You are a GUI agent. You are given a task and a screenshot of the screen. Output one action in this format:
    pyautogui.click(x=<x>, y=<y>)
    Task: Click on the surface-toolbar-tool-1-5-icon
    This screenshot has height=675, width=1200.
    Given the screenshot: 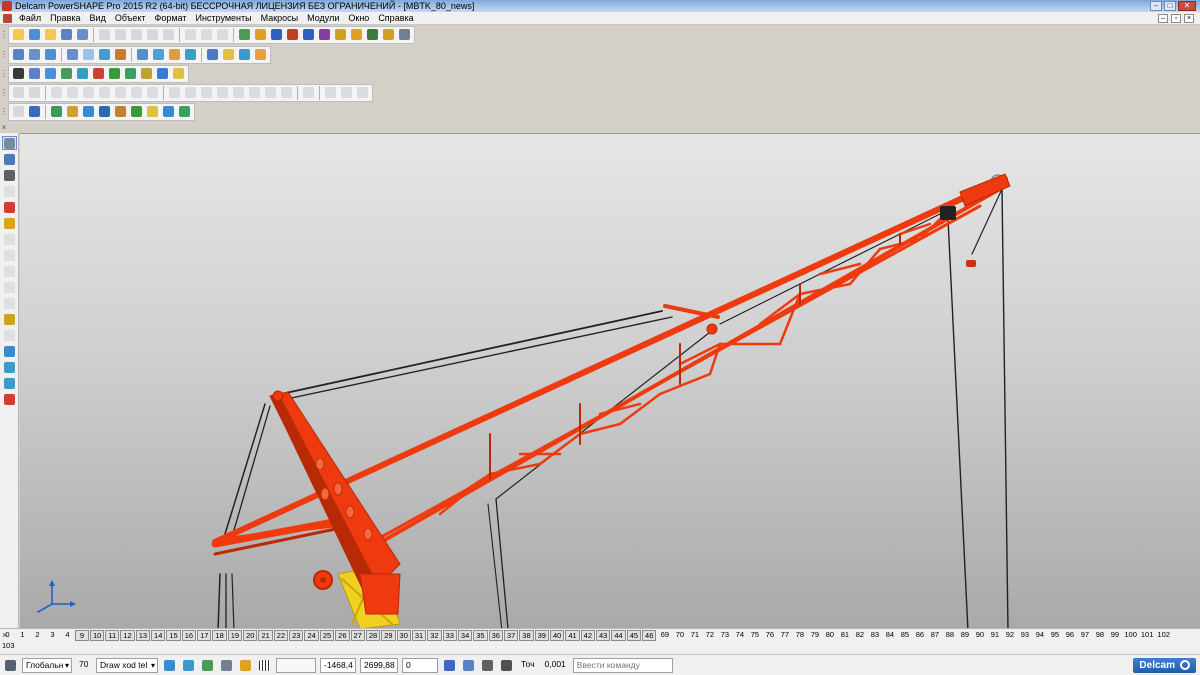 What is the action you would take?
    pyautogui.click(x=136, y=92)
    